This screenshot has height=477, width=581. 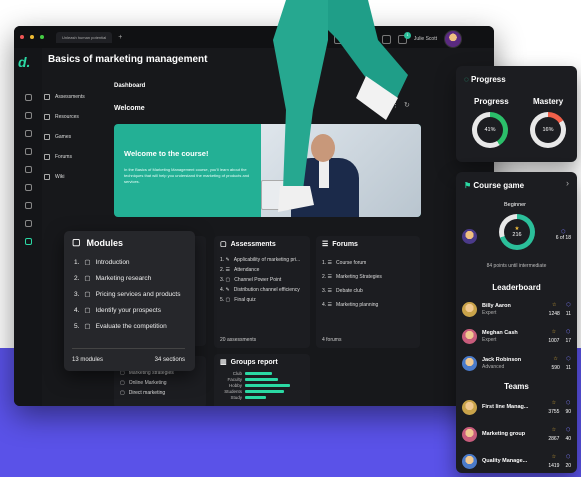 I want to click on entry-values: ☆ 1419 ⬡ 20, so click(x=559, y=462).